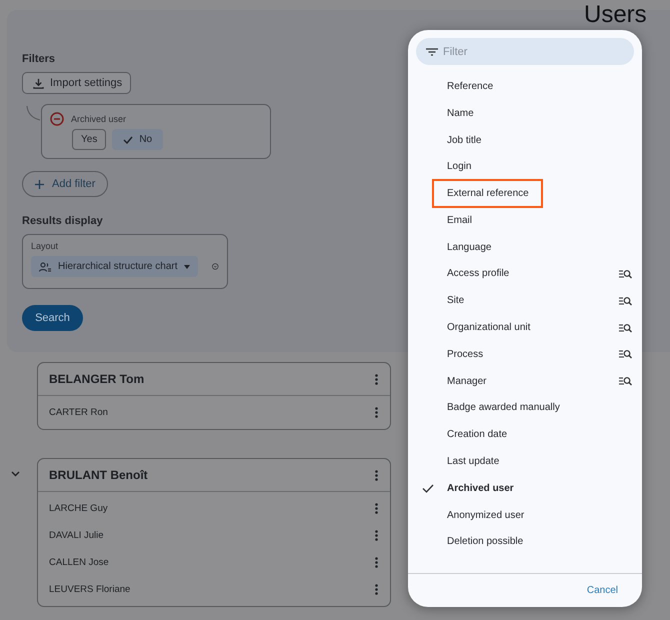  What do you see at coordinates (456, 301) in the screenshot?
I see `item-label: Site` at bounding box center [456, 301].